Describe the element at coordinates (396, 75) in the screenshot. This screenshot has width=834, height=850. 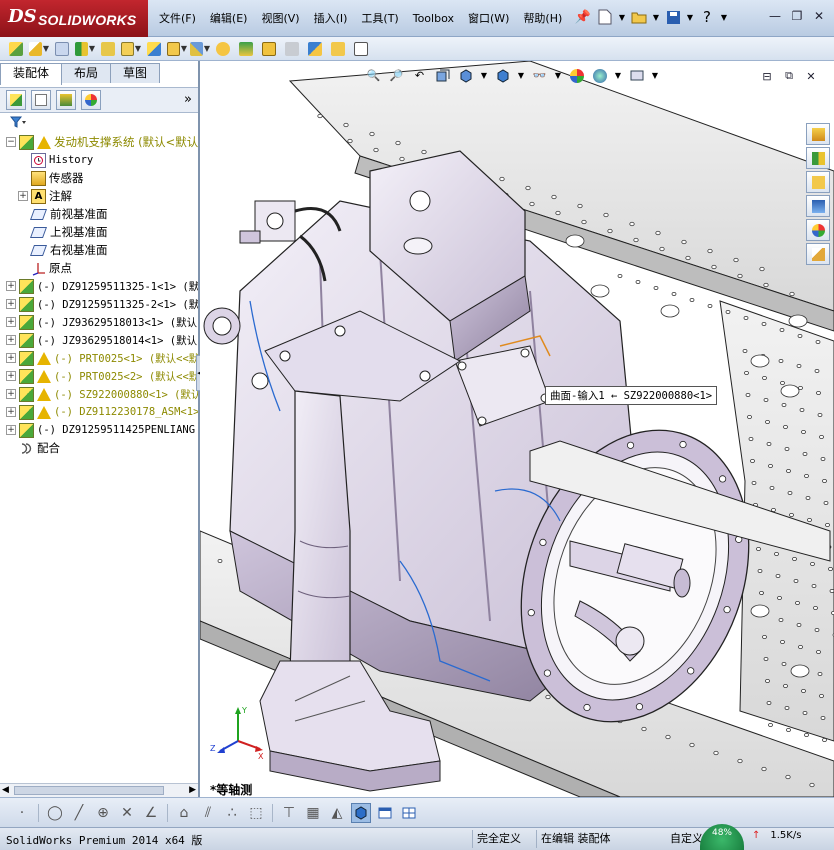
I see `zoom-to-area-icon: 🔎` at that location.